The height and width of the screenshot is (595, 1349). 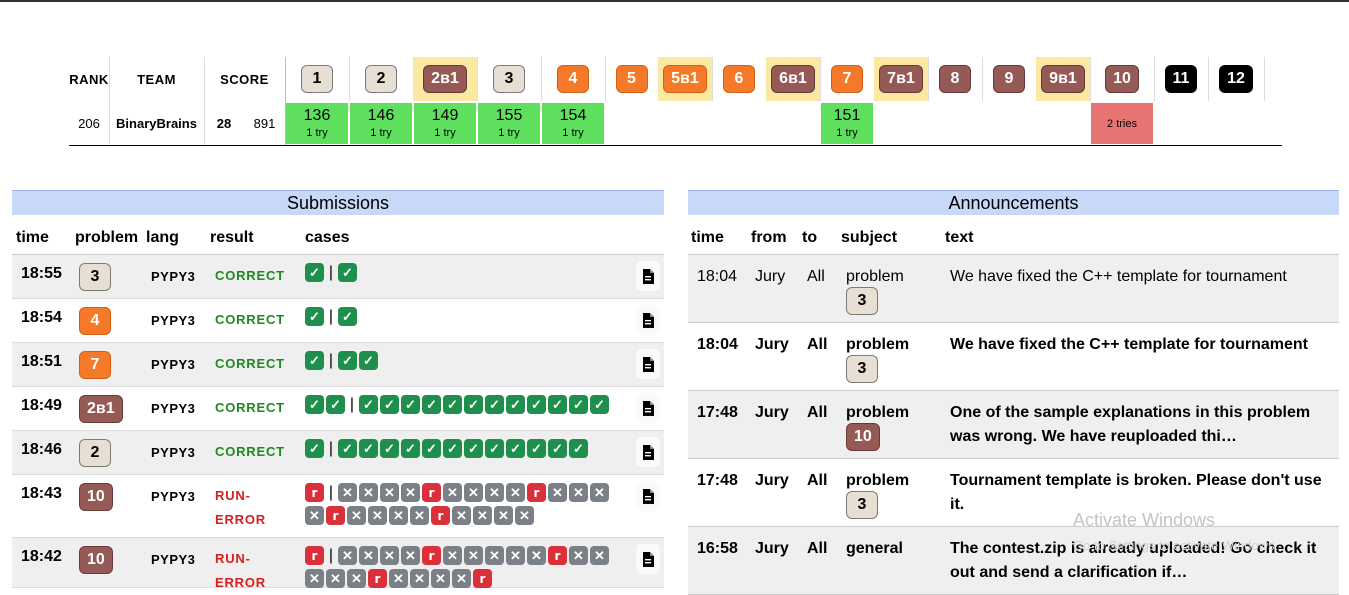 What do you see at coordinates (631, 79) in the screenshot?
I see `problem-badge: 5` at bounding box center [631, 79].